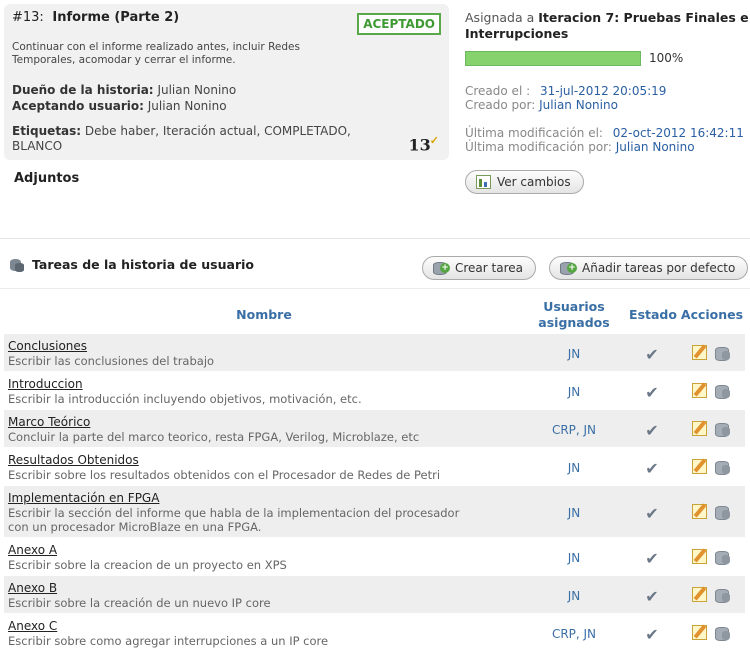 The image size is (750, 652). I want to click on view-changes-label: Ver cambios, so click(534, 182).